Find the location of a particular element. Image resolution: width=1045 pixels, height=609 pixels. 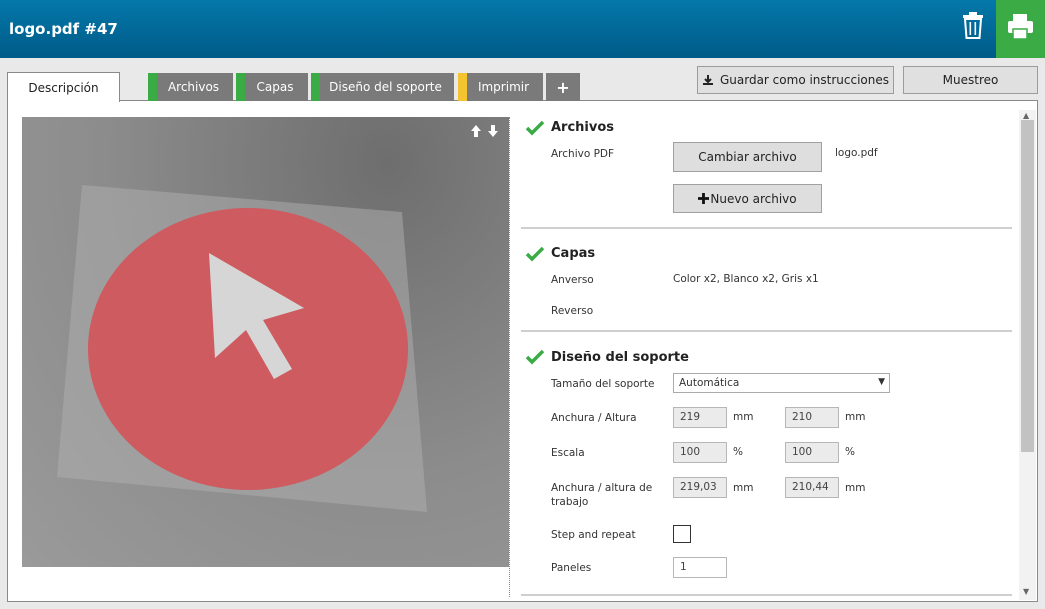

save-label: Guardar como instrucciones is located at coordinates (804, 80).